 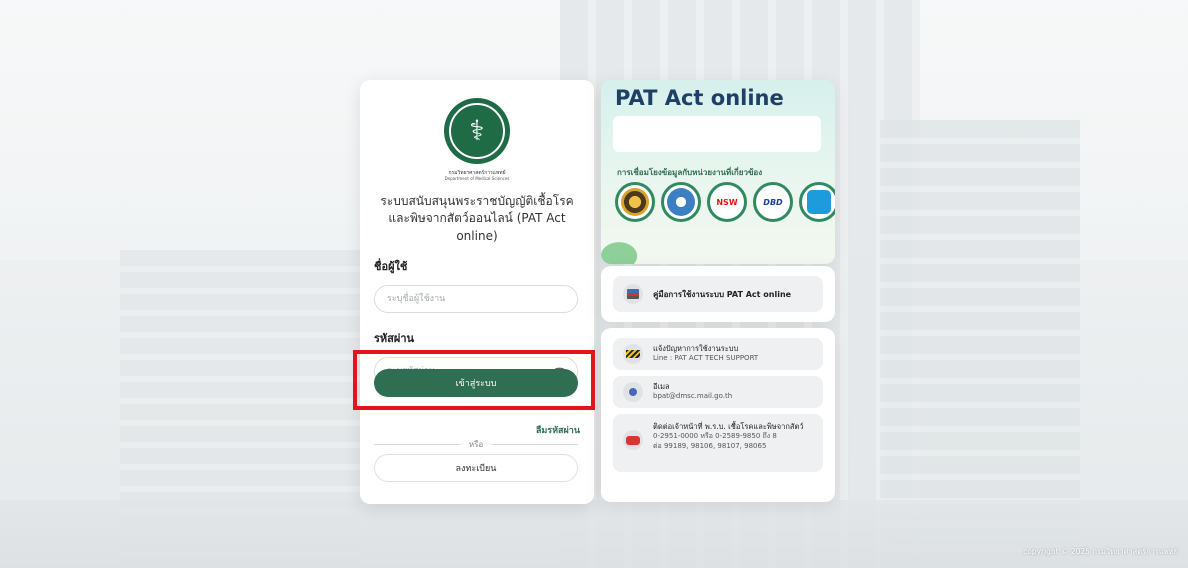 What do you see at coordinates (693, 395) in the screenshot?
I see `email-detail: bpat@dmsc.mail.go.th` at bounding box center [693, 395].